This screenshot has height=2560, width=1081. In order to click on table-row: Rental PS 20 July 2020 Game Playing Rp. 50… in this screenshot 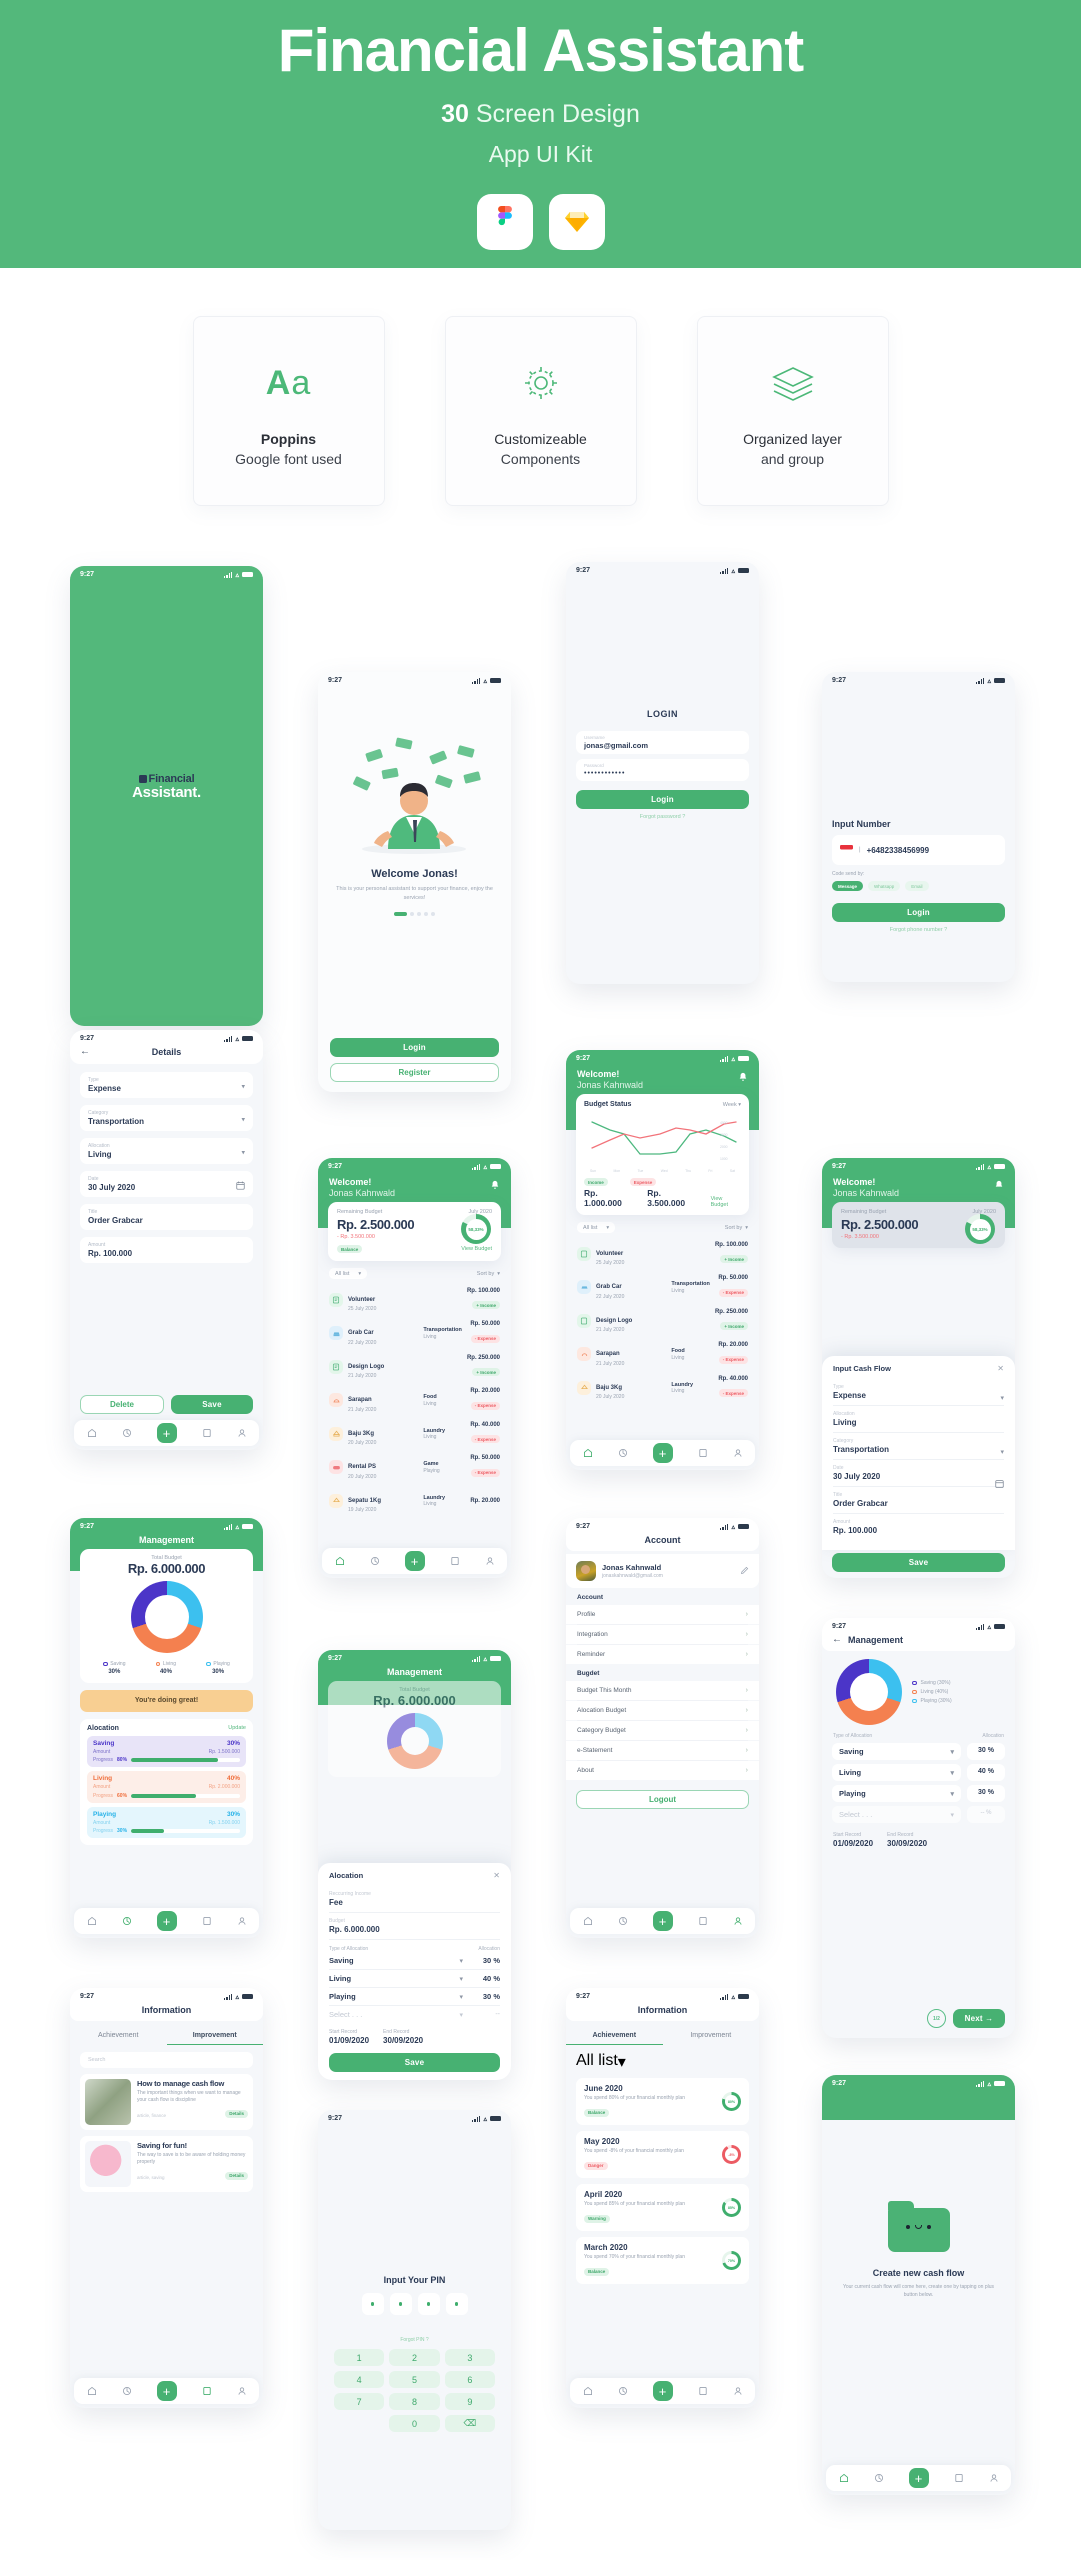, I will do `click(414, 1468)`.